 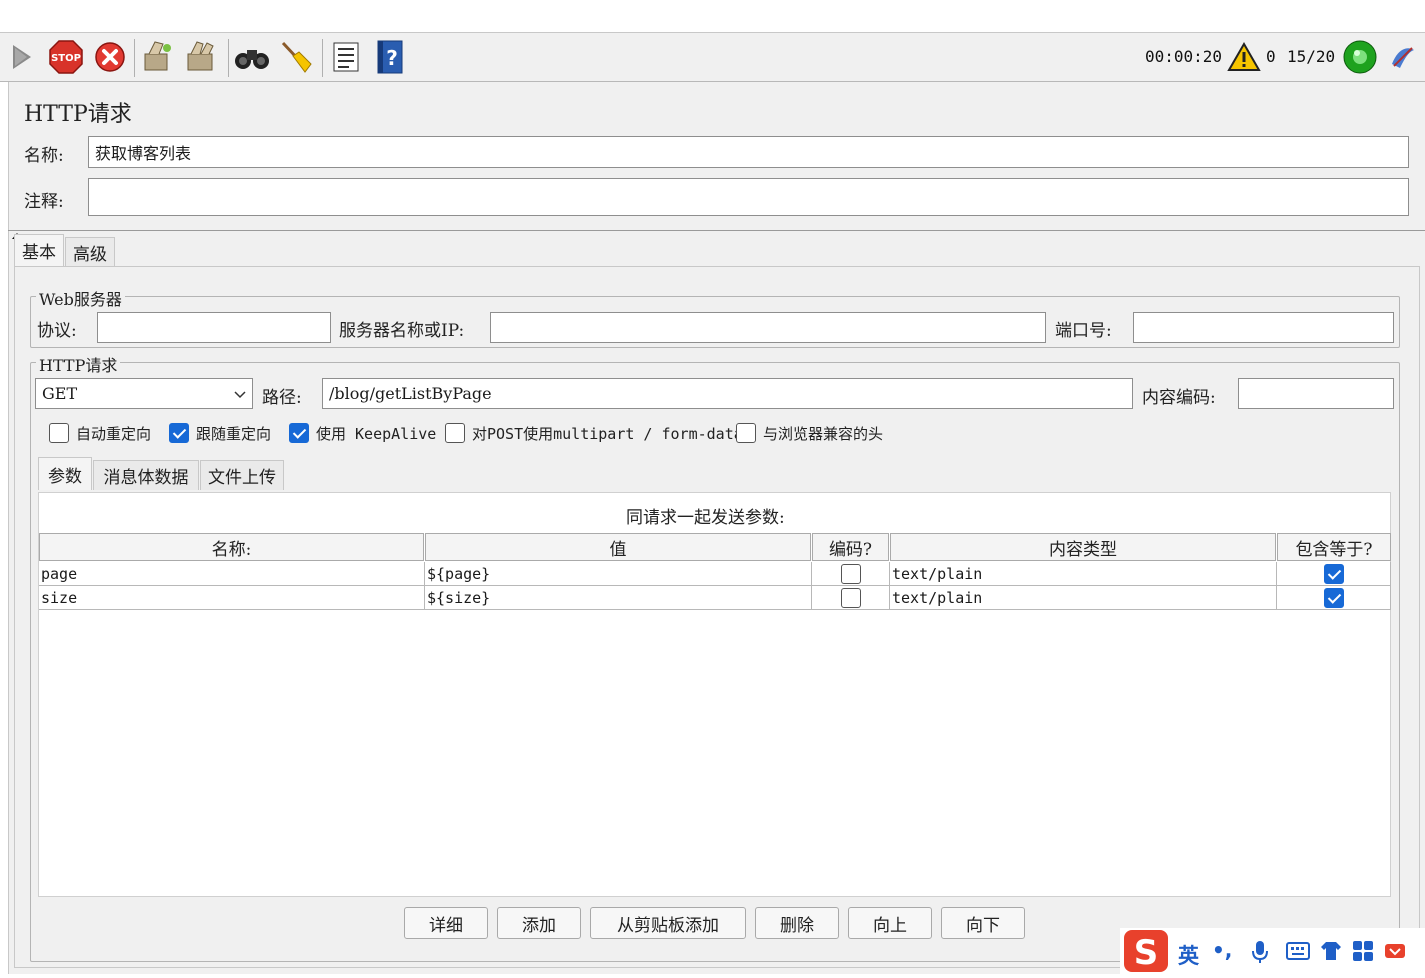 I want to click on method-value: GET, so click(x=60, y=393).